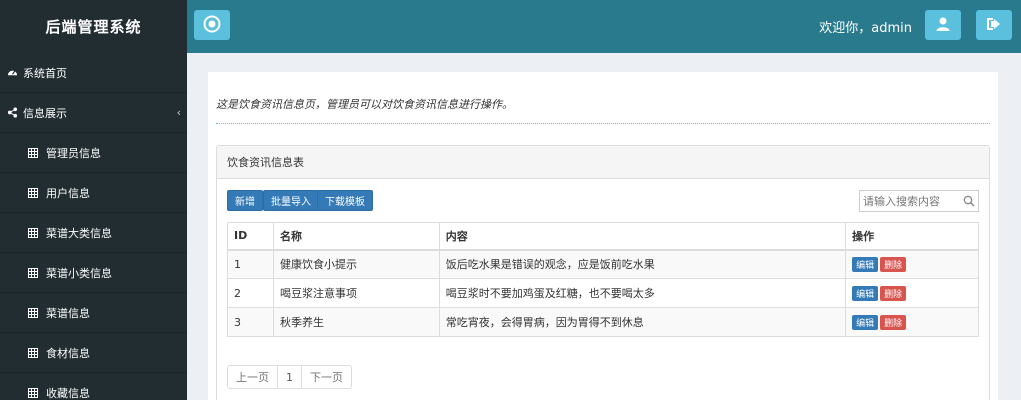 The height and width of the screenshot is (400, 1021). Describe the element at coordinates (969, 202) in the screenshot. I see `search-icon` at that location.